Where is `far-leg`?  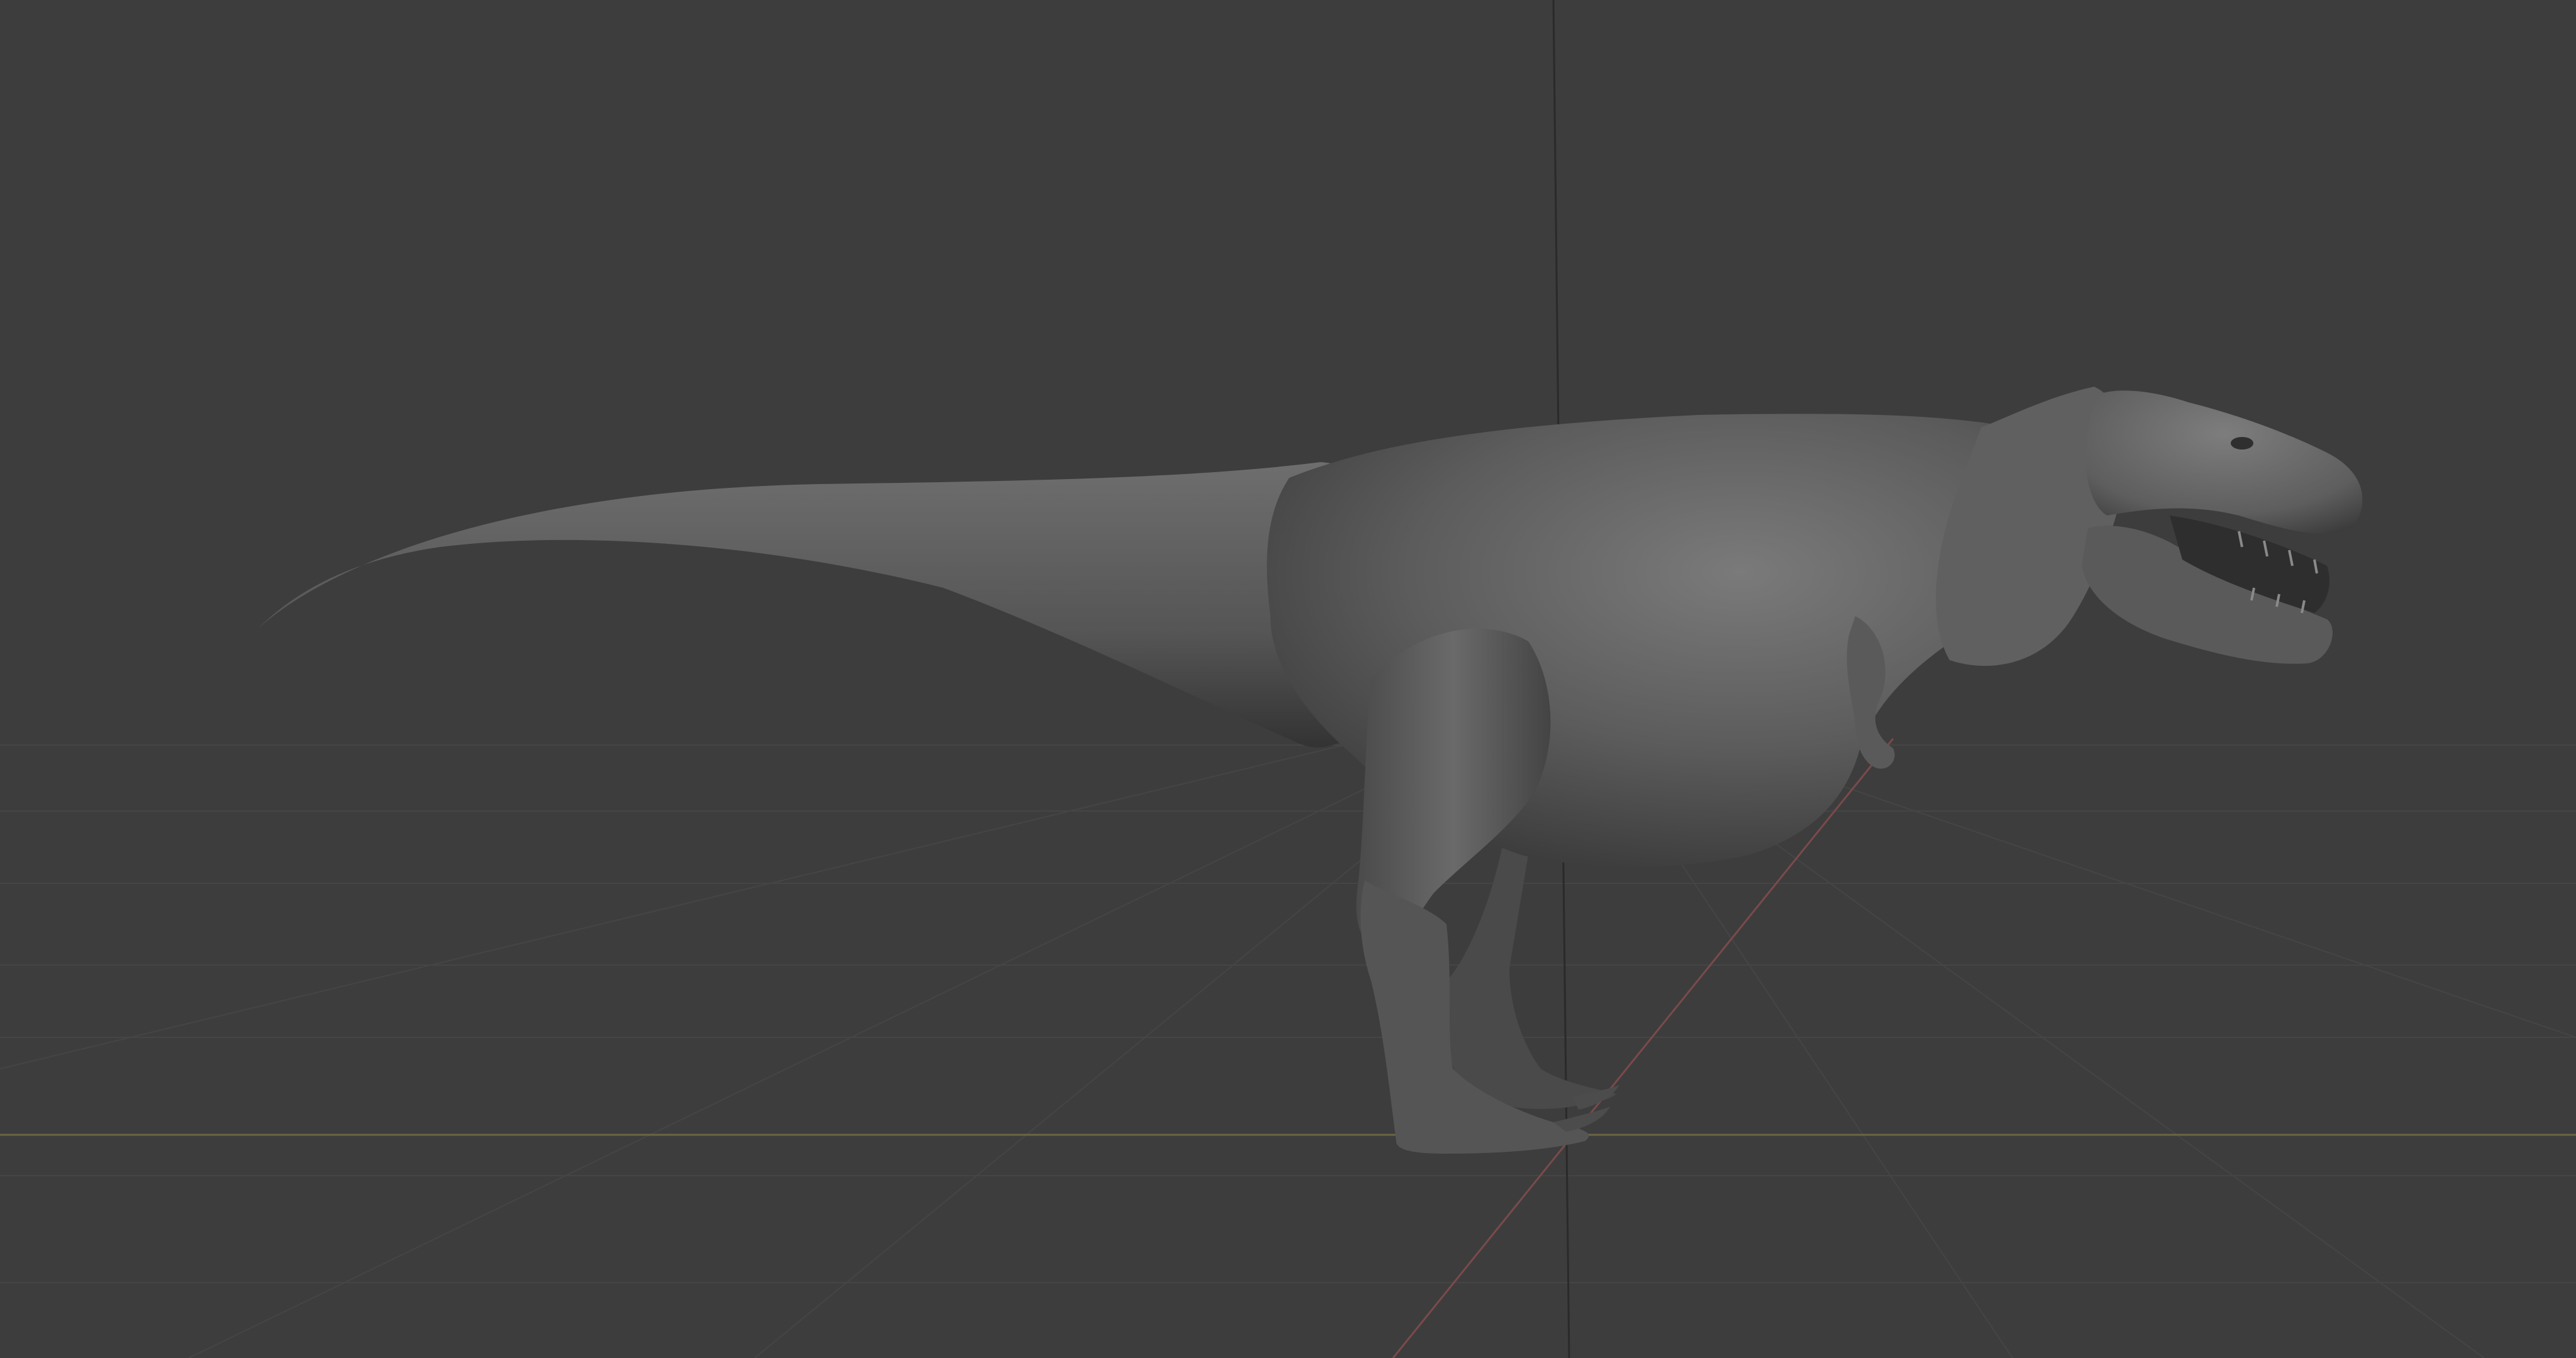 far-leg is located at coordinates (1530, 975).